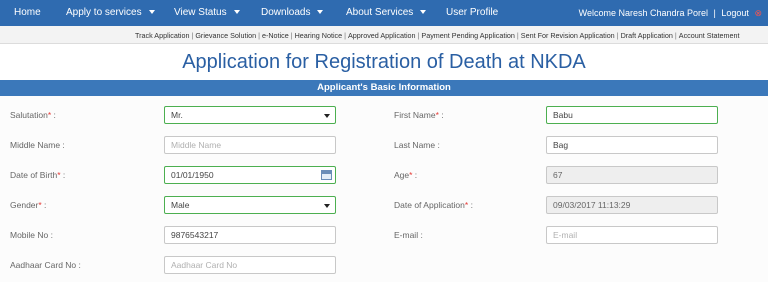 The height and width of the screenshot is (282, 768). What do you see at coordinates (632, 145) in the screenshot?
I see `last-name-input: Bag` at bounding box center [632, 145].